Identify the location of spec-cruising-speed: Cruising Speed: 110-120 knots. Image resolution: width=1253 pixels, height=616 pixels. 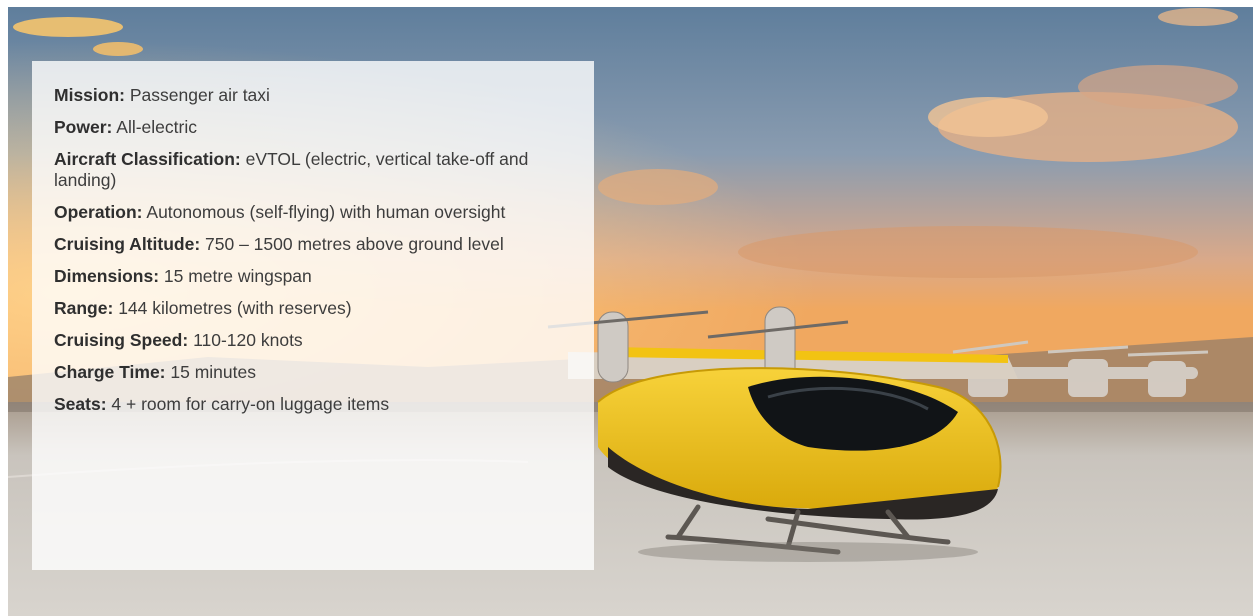
(314, 340).